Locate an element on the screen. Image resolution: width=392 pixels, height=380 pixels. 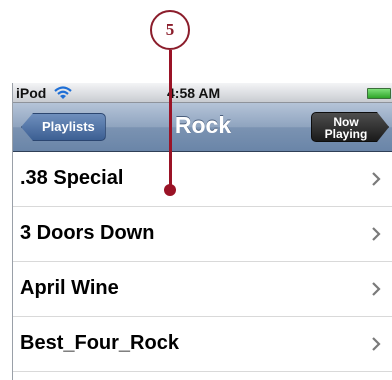
list-item: 3 Doors Down is located at coordinates (202, 234).